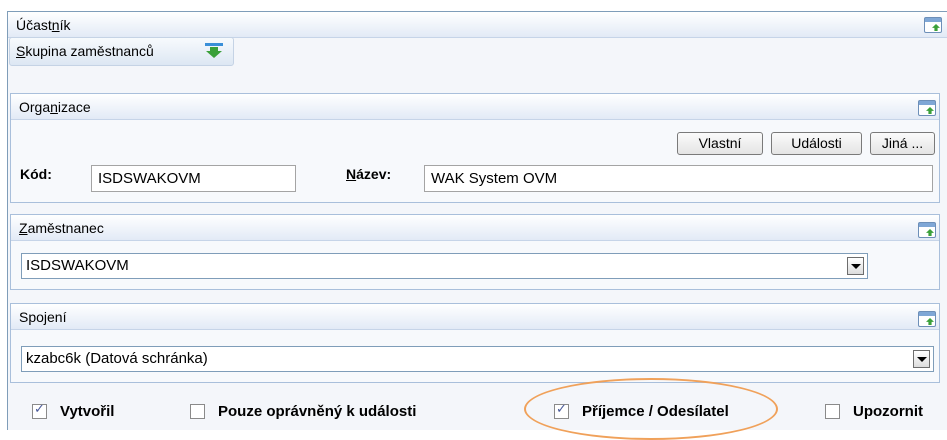  What do you see at coordinates (832, 411) in the screenshot?
I see `notify-checkbox` at bounding box center [832, 411].